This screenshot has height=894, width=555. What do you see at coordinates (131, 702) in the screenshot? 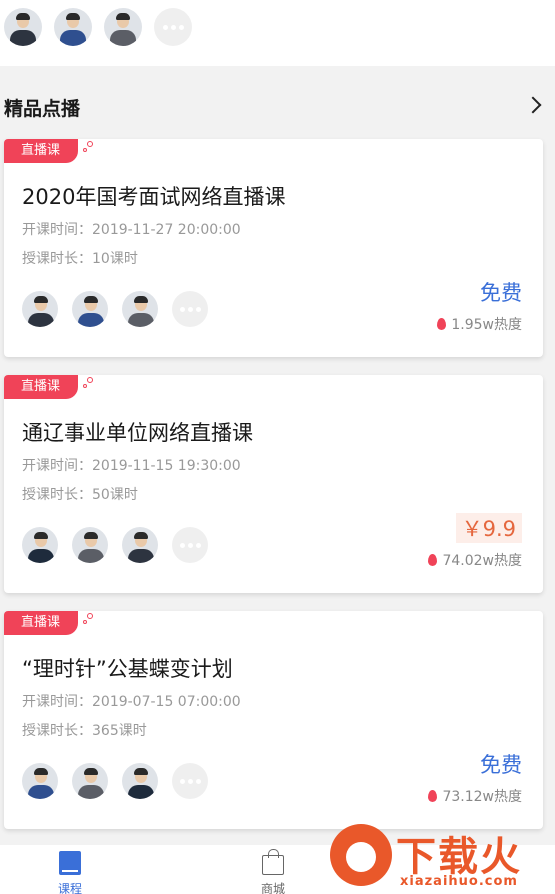
I see `course-start-time: 开课时间：2019-07-15 07:00:00` at bounding box center [131, 702].